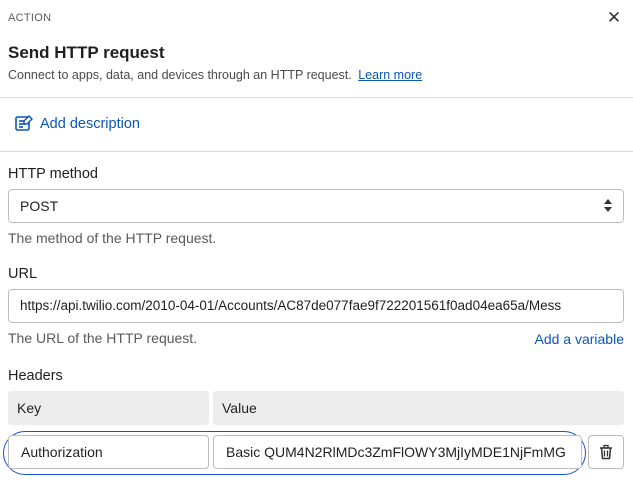 This screenshot has height=480, width=633. Describe the element at coordinates (579, 339) in the screenshot. I see `add-variable-link: Add a variable` at that location.